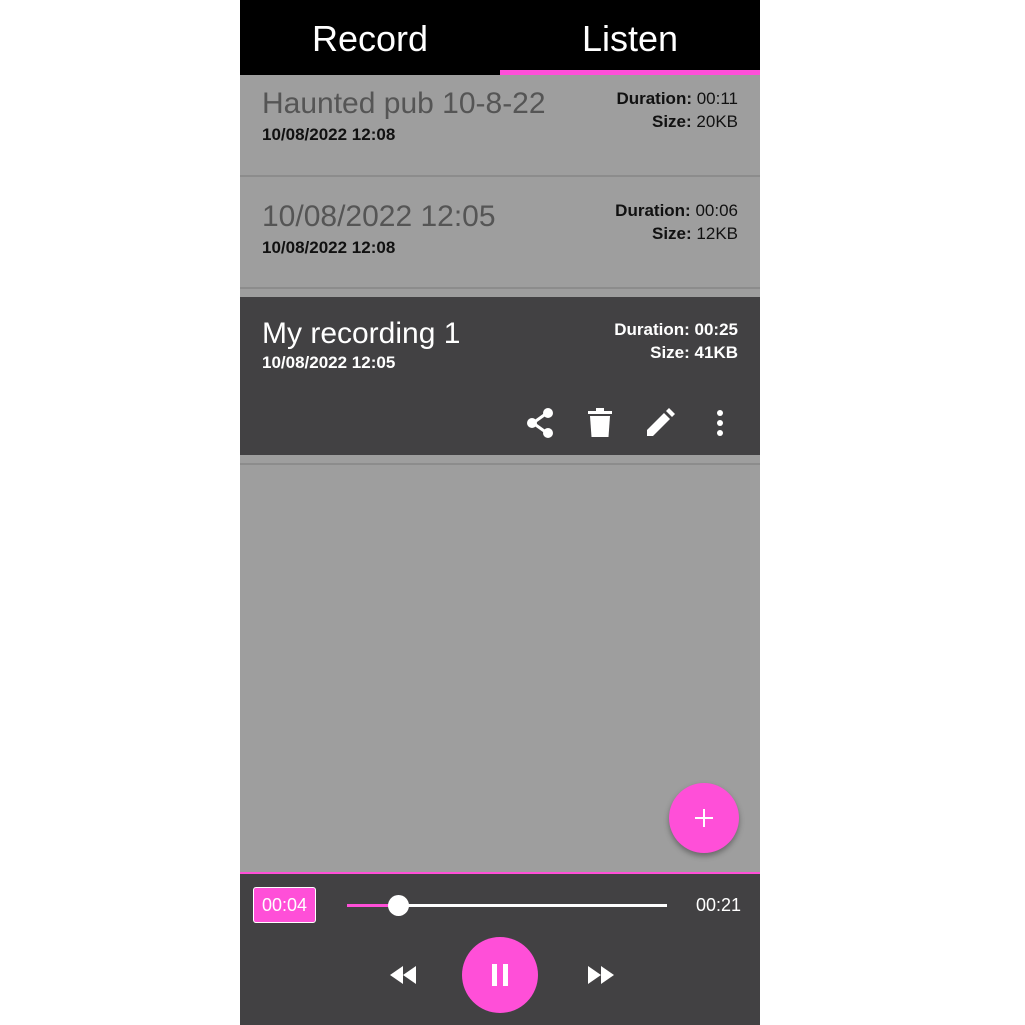  Describe the element at coordinates (500, 464) in the screenshot. I see `list-divider` at that location.